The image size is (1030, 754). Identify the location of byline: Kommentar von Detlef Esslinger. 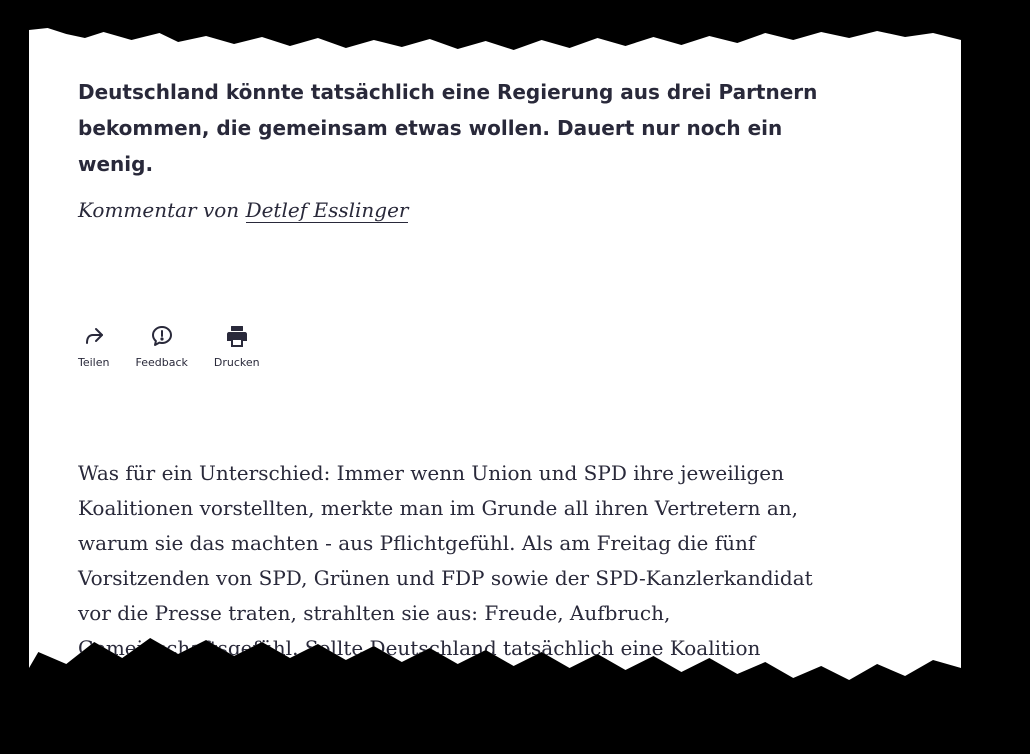
(243, 210).